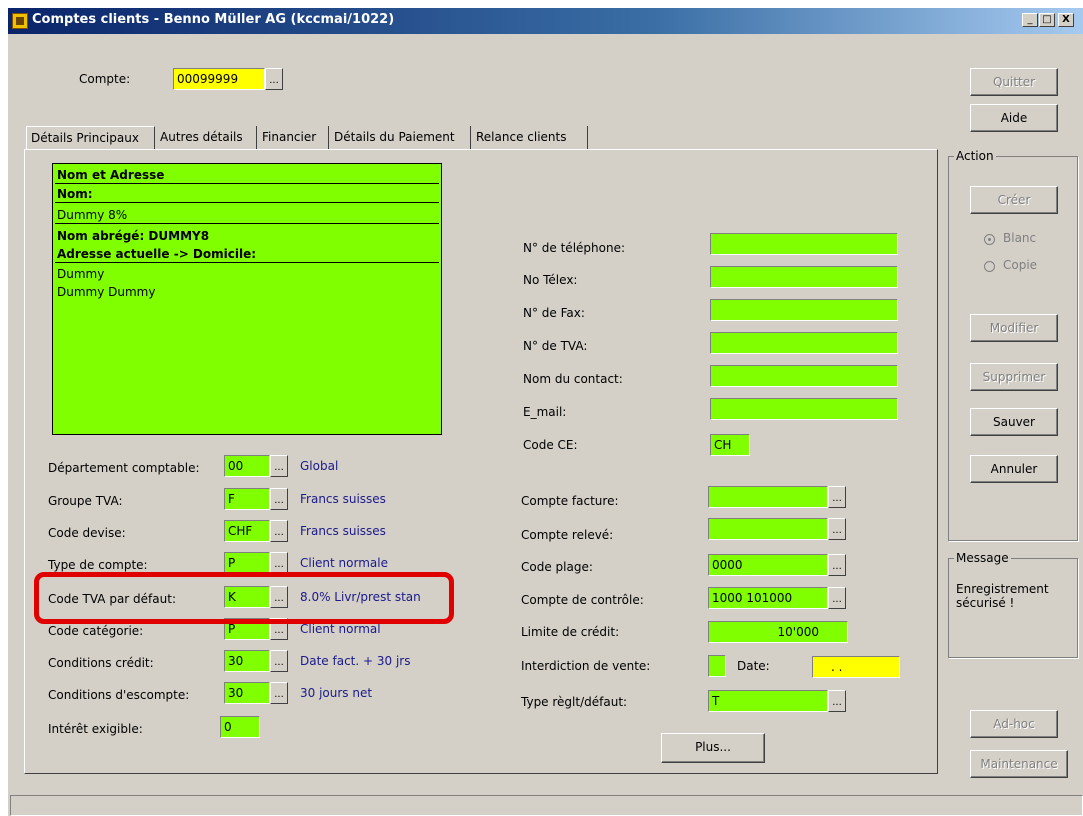 The width and height of the screenshot is (1083, 816). What do you see at coordinates (573, 379) in the screenshot?
I see `contact-name-label: Nom du contact:` at bounding box center [573, 379].